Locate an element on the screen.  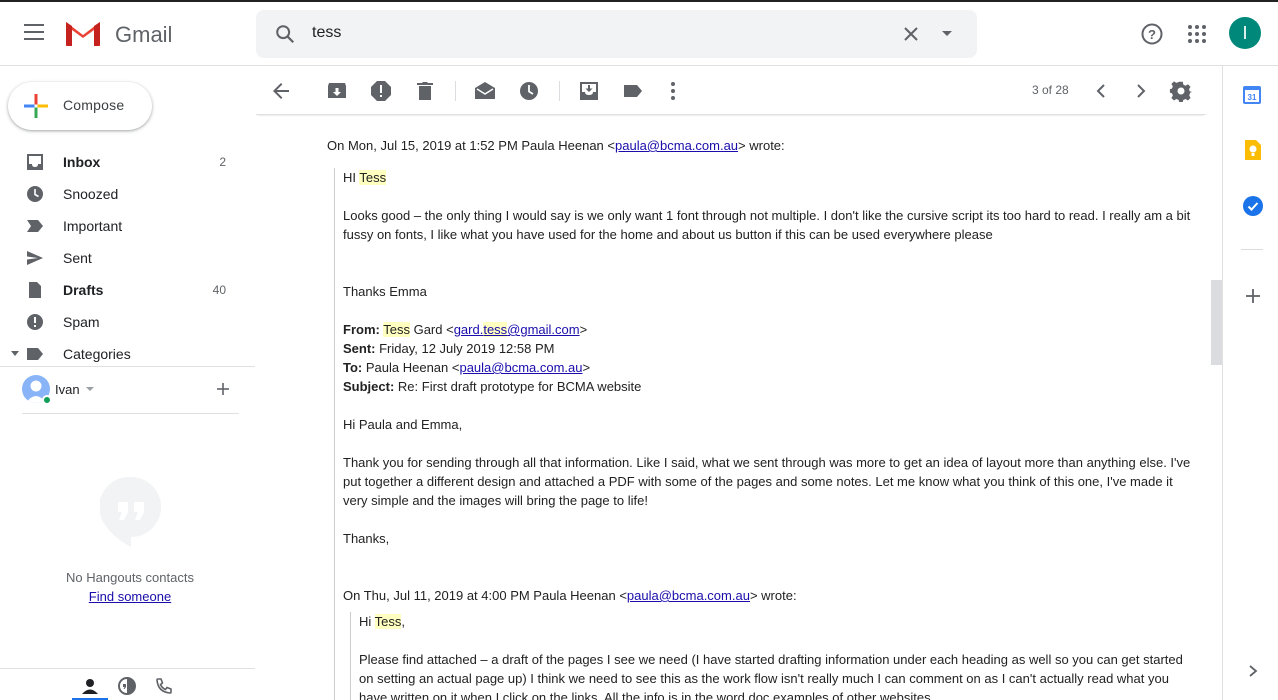
clock-icon is located at coordinates (35, 194).